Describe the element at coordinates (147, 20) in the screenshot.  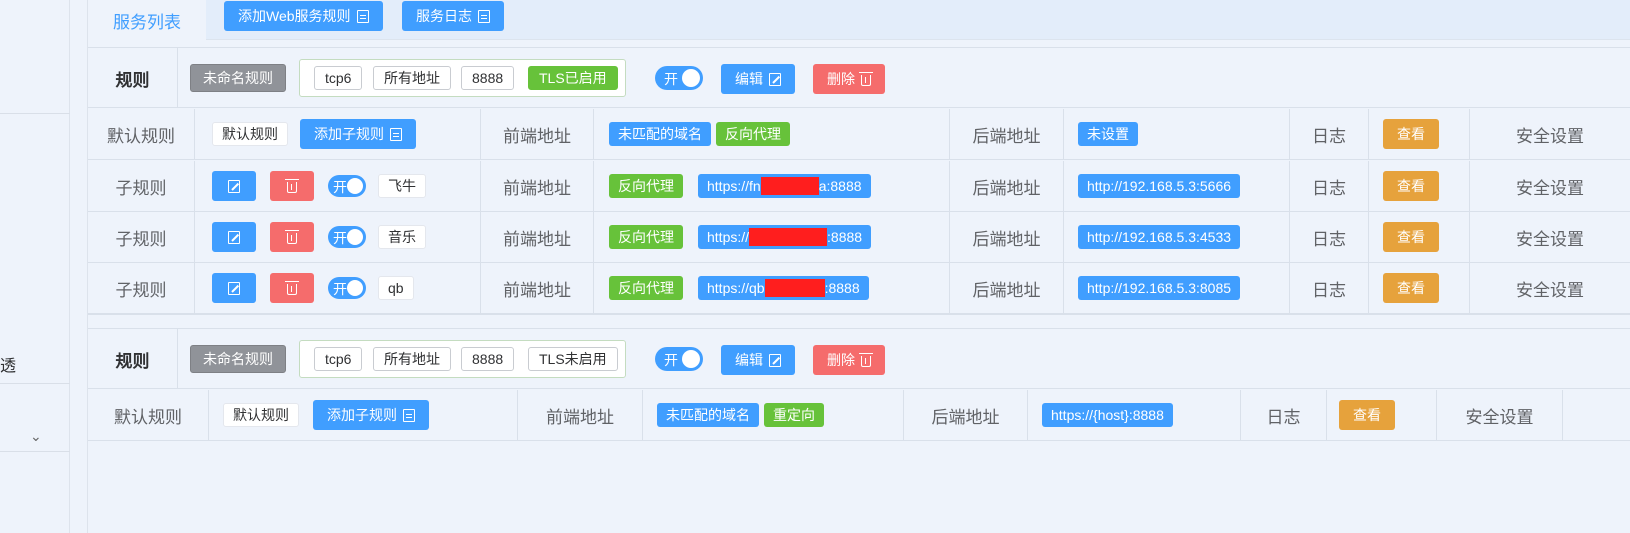
I see `tab-service-list: 服务列表` at that location.